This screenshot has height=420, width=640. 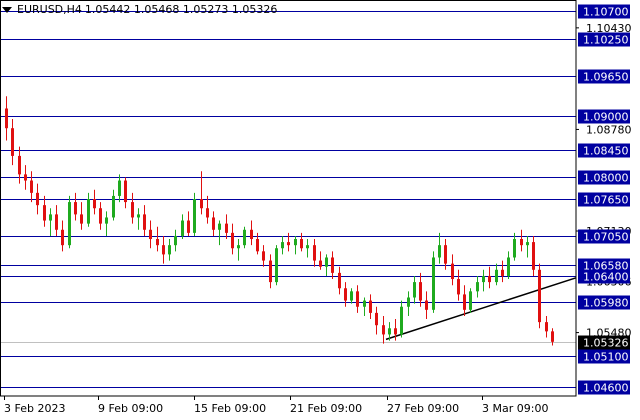 I want to click on symbol-label: EURUSD,H4, so click(x=49, y=9).